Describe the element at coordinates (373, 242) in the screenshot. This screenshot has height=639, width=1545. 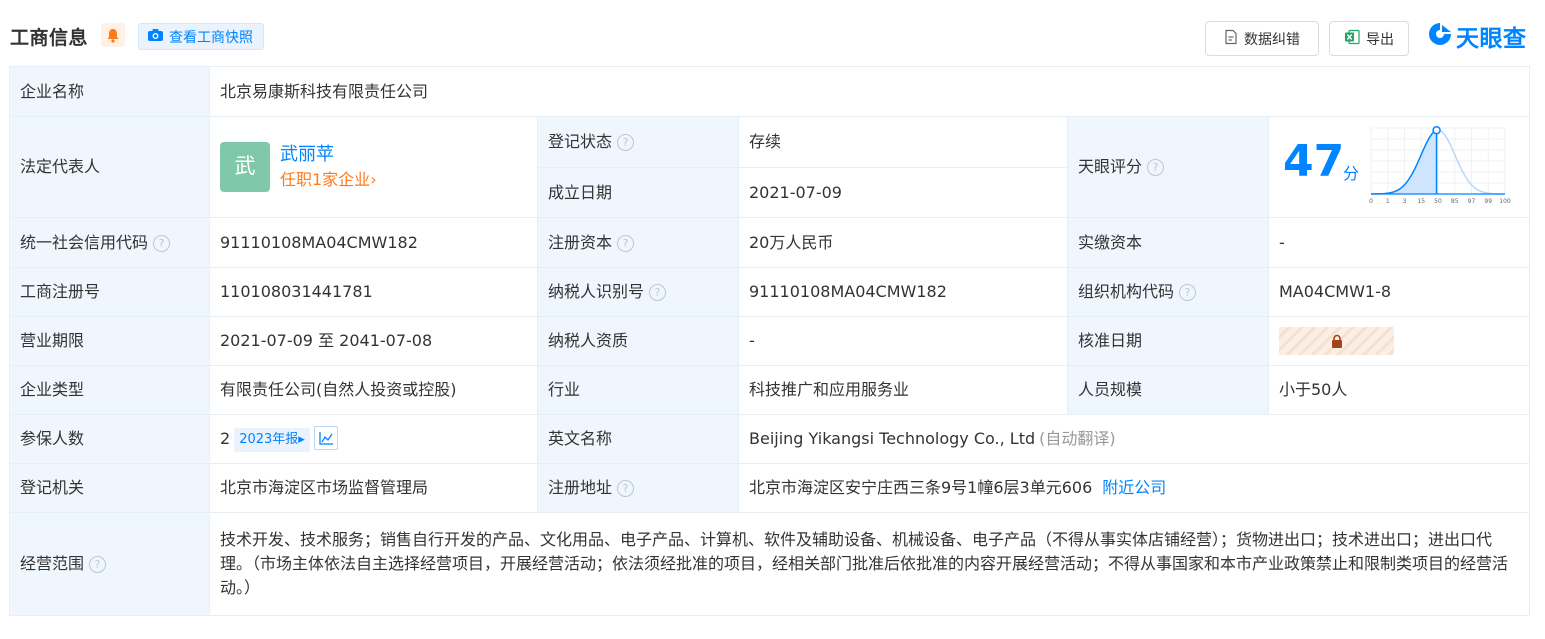
I see `credit-code-value: 91110108MA04CMW182` at that location.